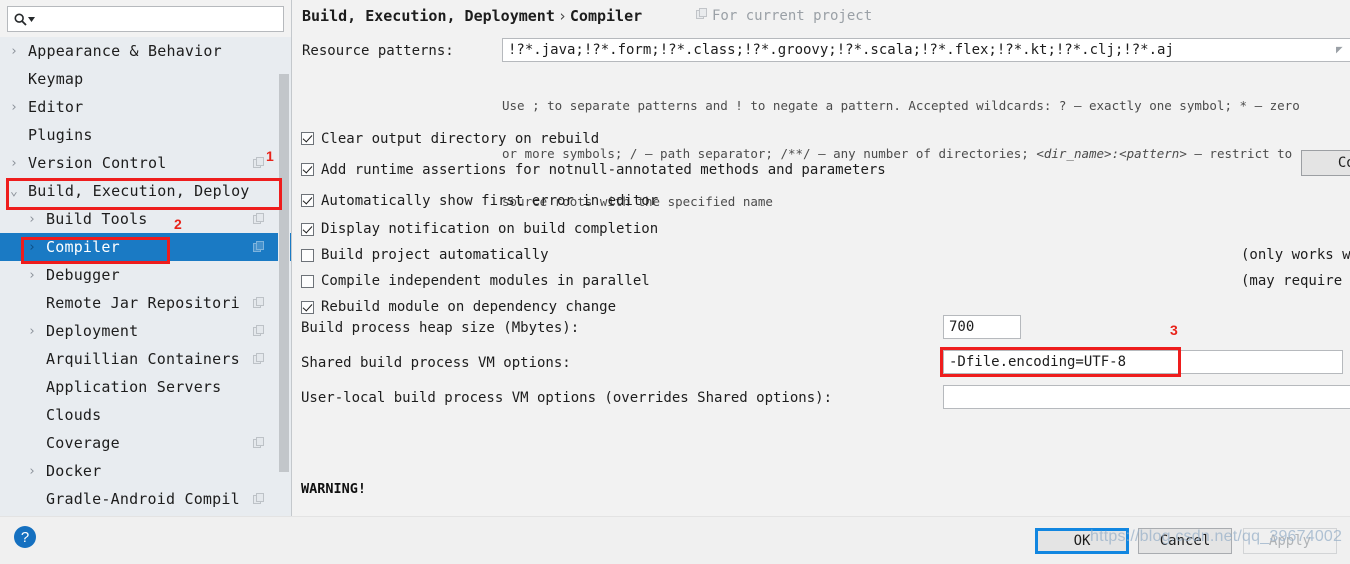 Image resolution: width=1350 pixels, height=564 pixels. I want to click on sidebar-item-keymap: Keymap, so click(145, 79).